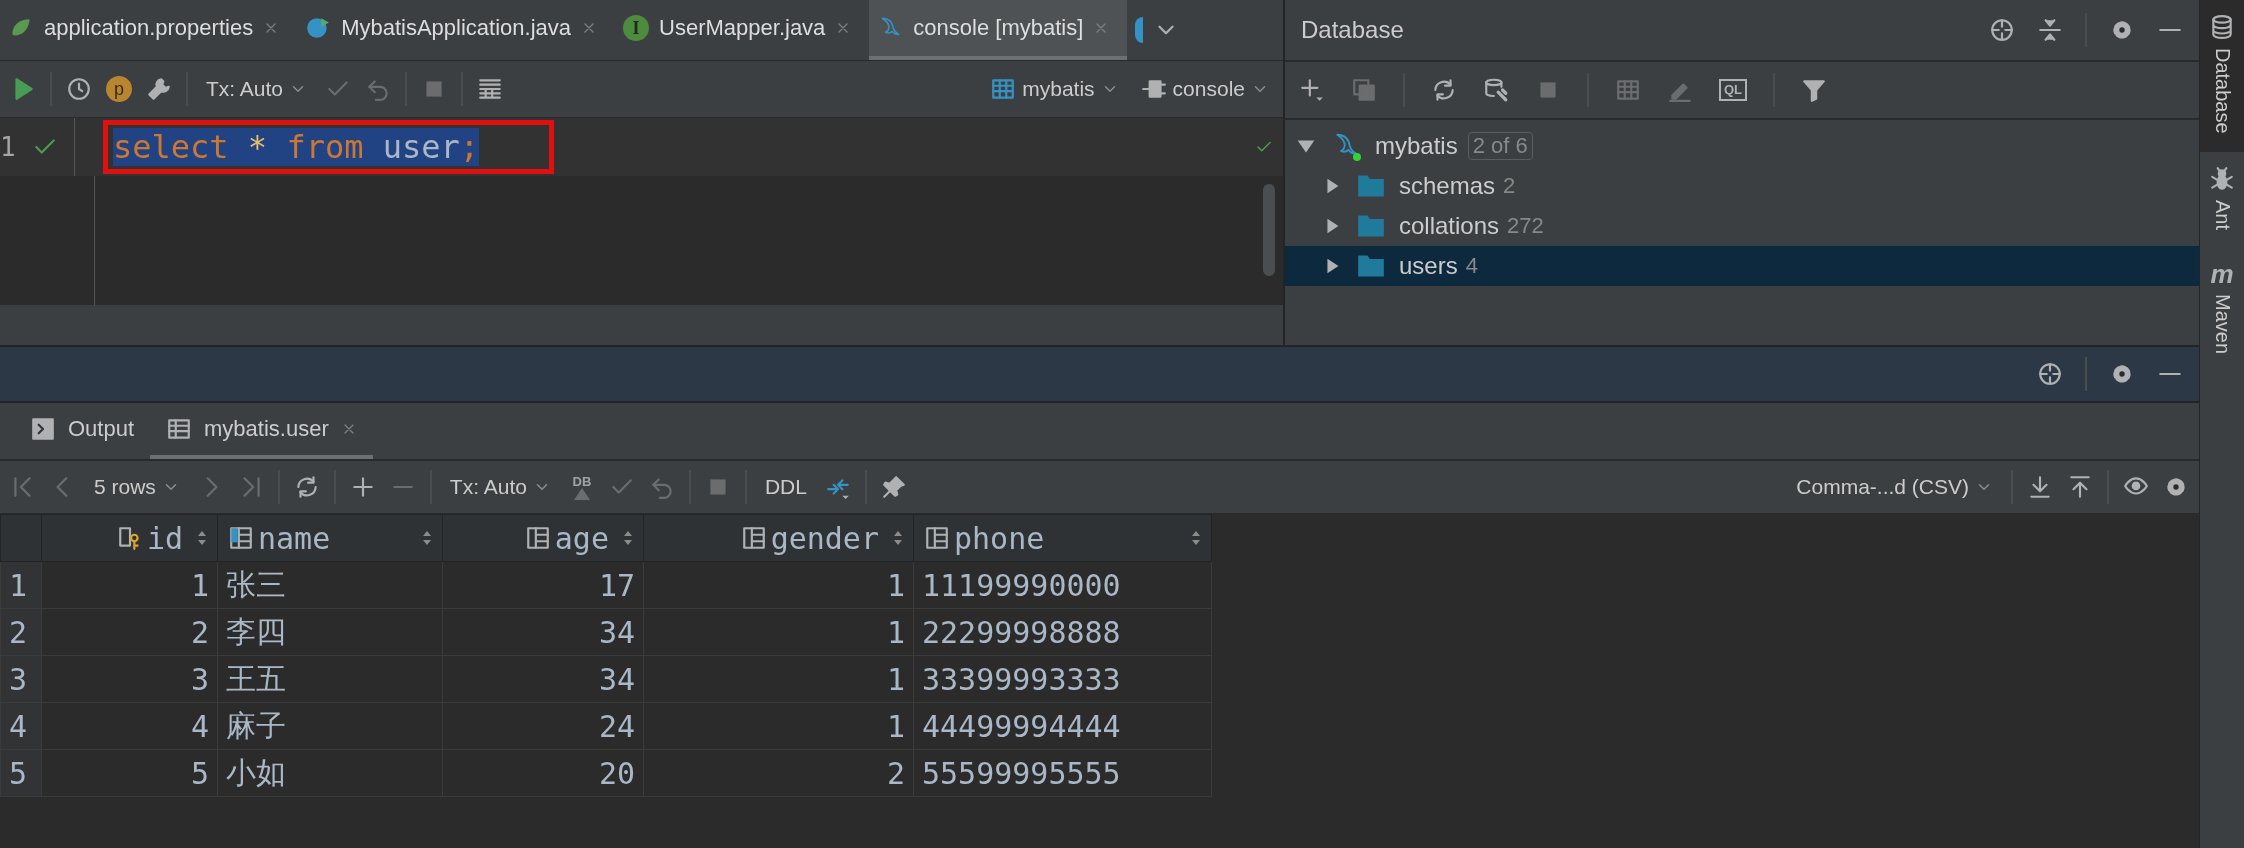  What do you see at coordinates (330, 538) in the screenshot?
I see `column-header: name` at bounding box center [330, 538].